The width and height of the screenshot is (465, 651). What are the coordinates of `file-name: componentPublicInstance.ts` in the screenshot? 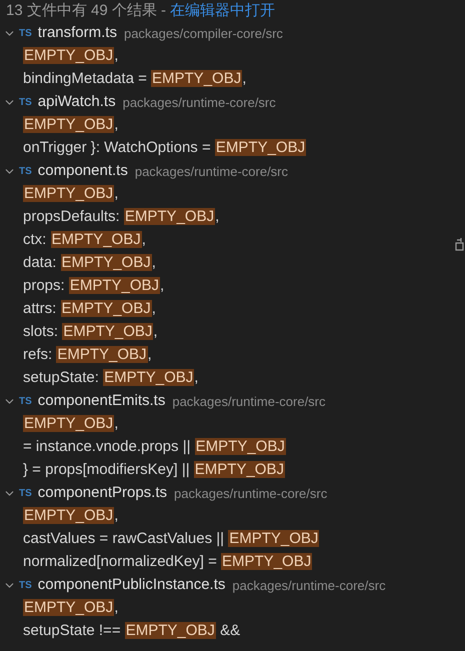 It's located at (132, 585).